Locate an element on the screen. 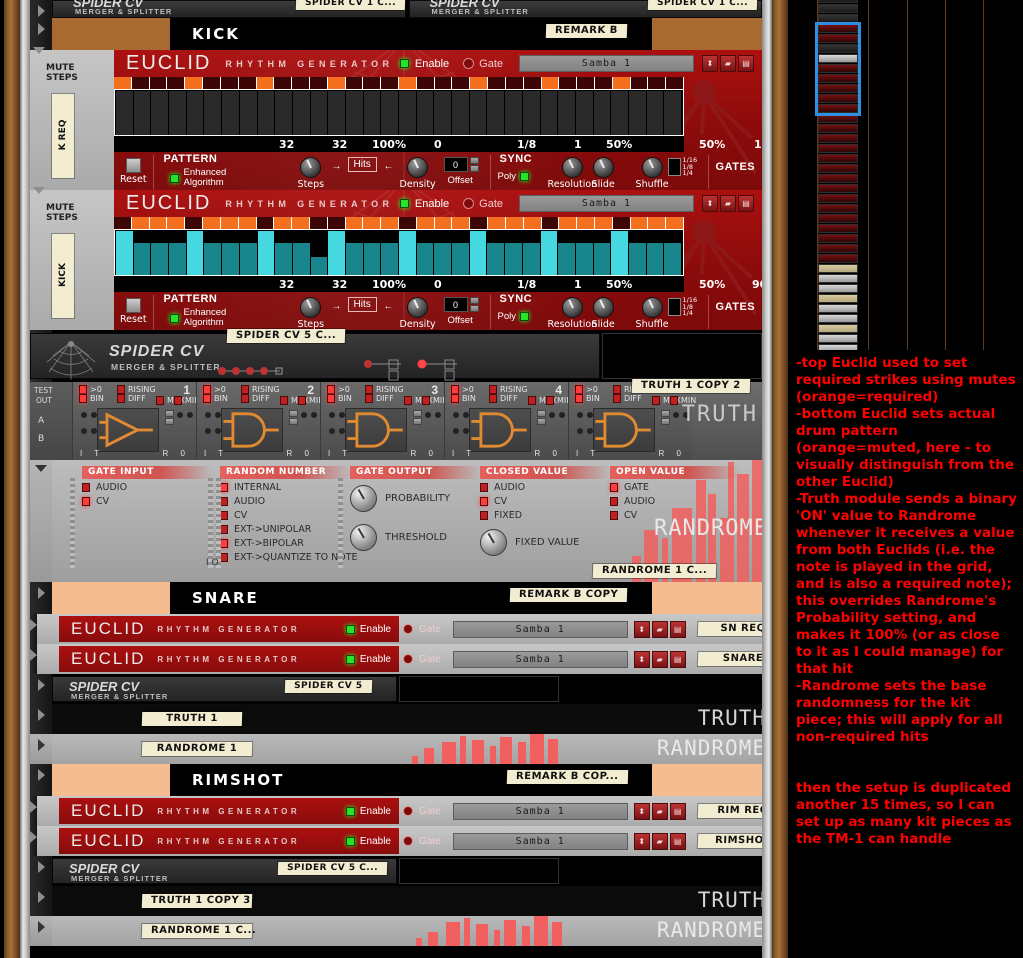 The height and width of the screenshot is (958, 1023). randrome-option-ext-unipolar: EXT->UNIPOLAR is located at coordinates (289, 529).